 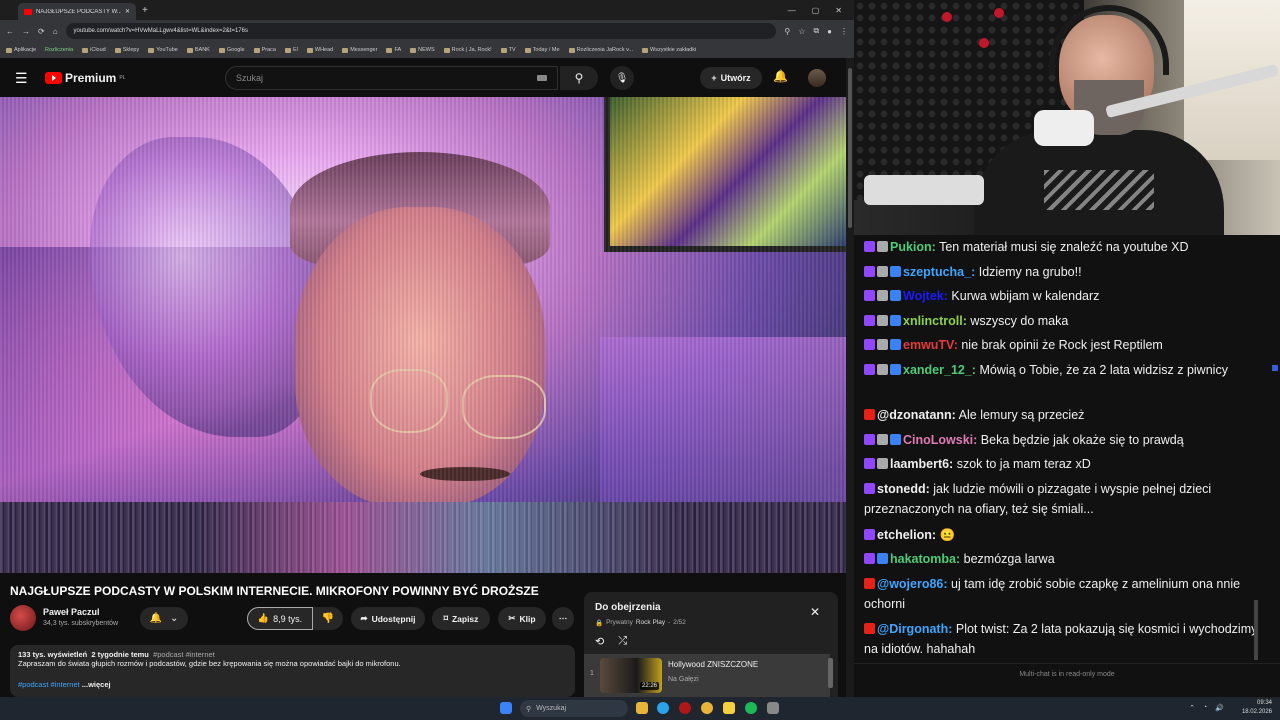 I want to click on description-hashtags-meta: #podcast #internet, so click(x=184, y=654).